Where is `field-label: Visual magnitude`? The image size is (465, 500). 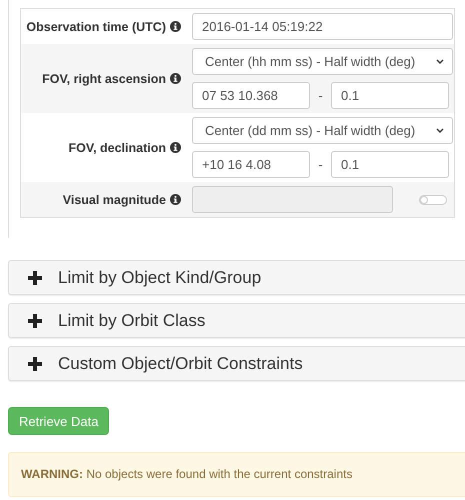
field-label: Visual magnitude is located at coordinates (114, 199).